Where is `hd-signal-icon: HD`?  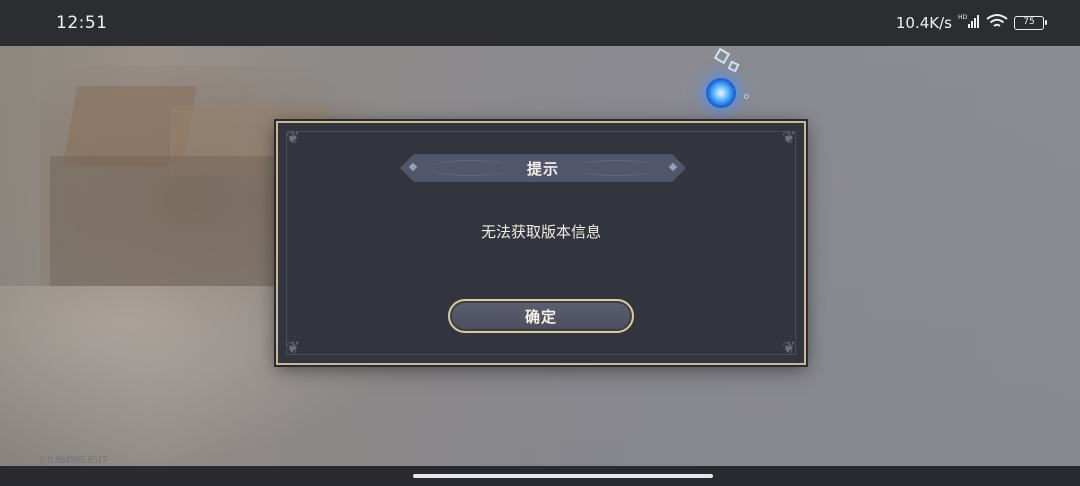
hd-signal-icon: HD is located at coordinates (969, 23).